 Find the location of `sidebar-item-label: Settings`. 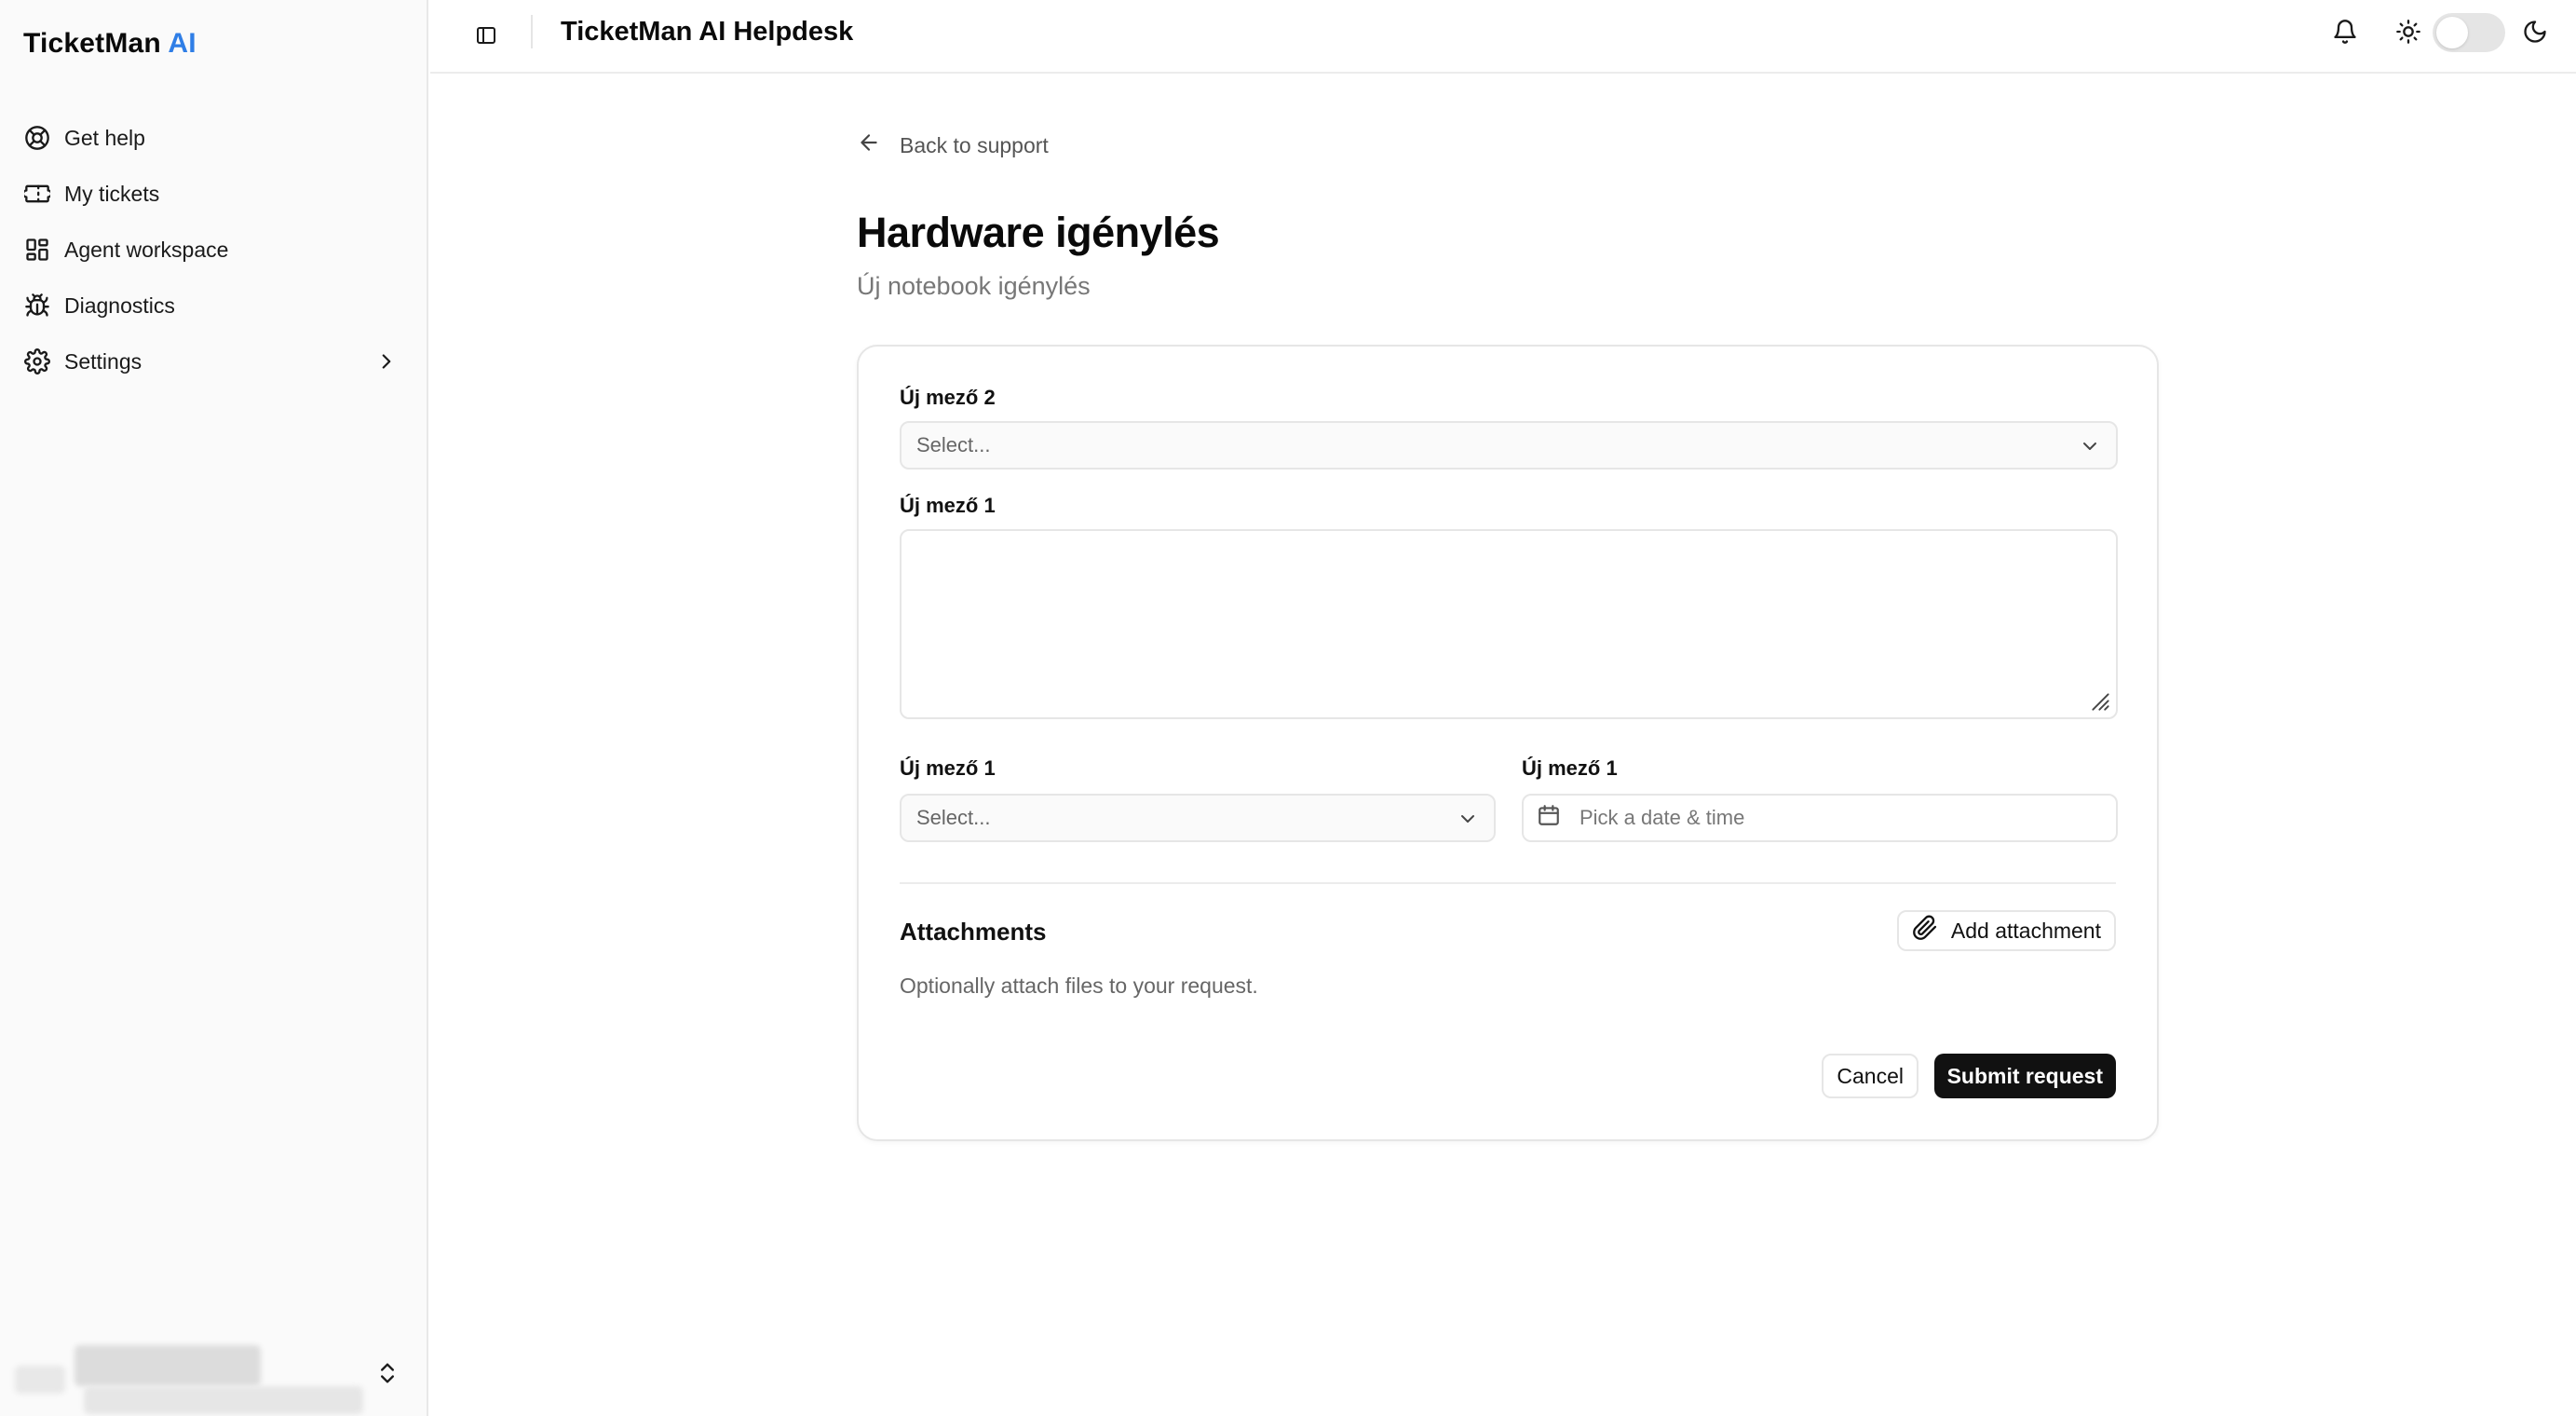

sidebar-item-label: Settings is located at coordinates (103, 361).